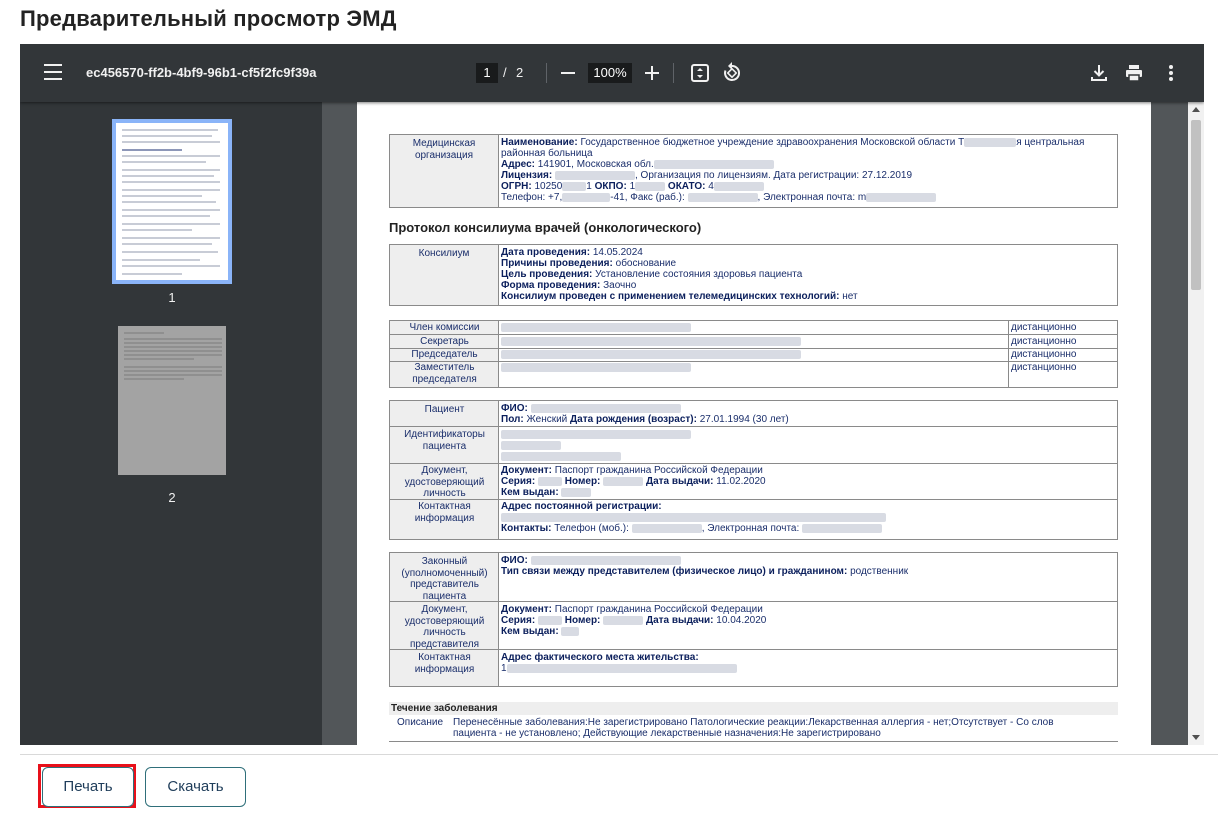 The width and height of the screenshot is (1218, 816). Describe the element at coordinates (1196, 423) in the screenshot. I see `page-scrollbar` at that location.